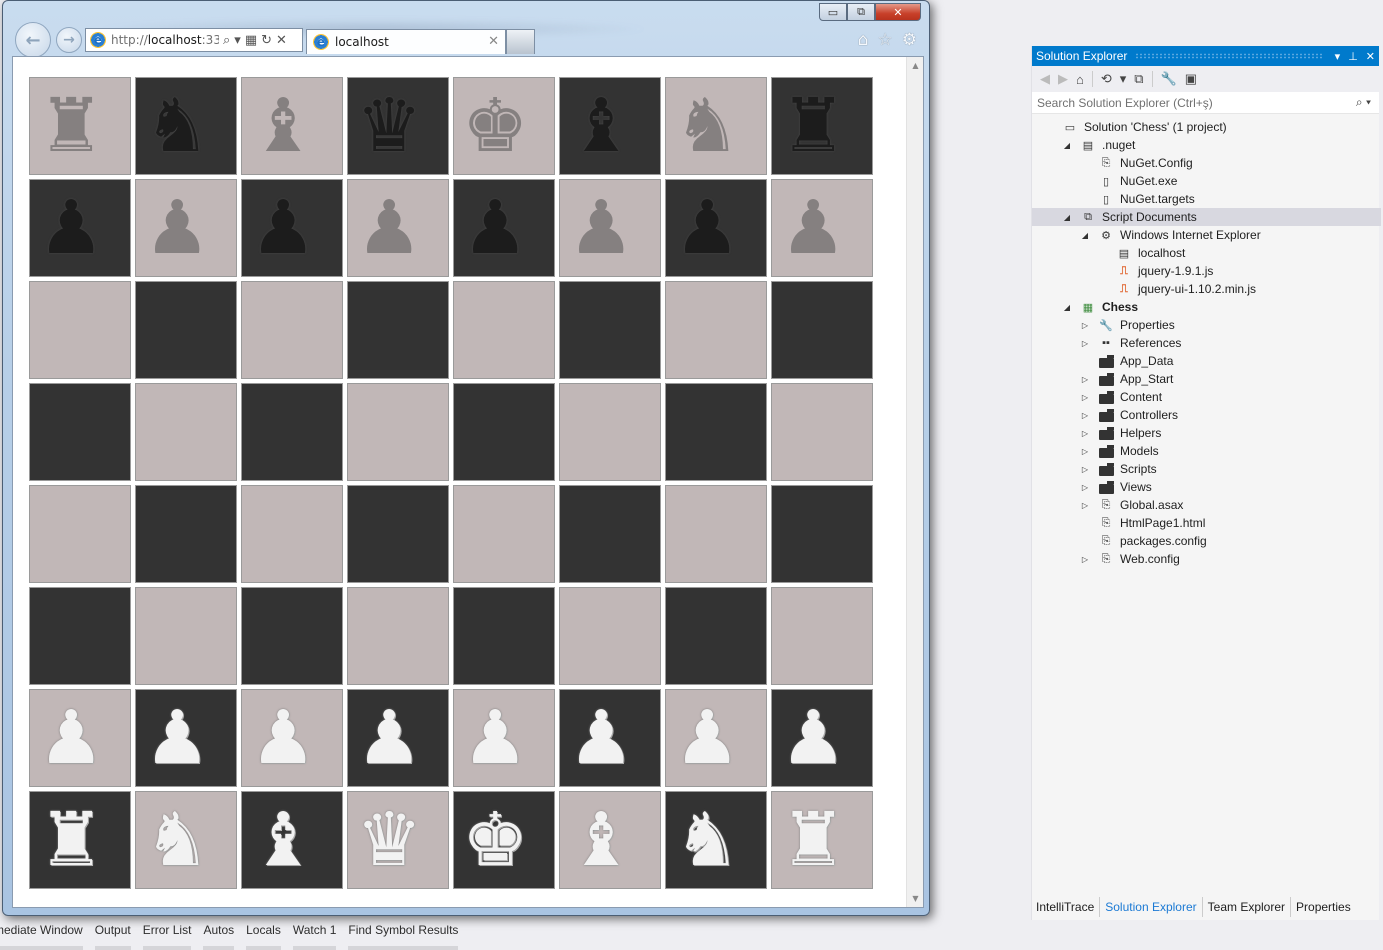 This screenshot has width=1383, height=950. Describe the element at coordinates (914, 482) in the screenshot. I see `vertical-scrollbar: ▲ ▼` at that location.